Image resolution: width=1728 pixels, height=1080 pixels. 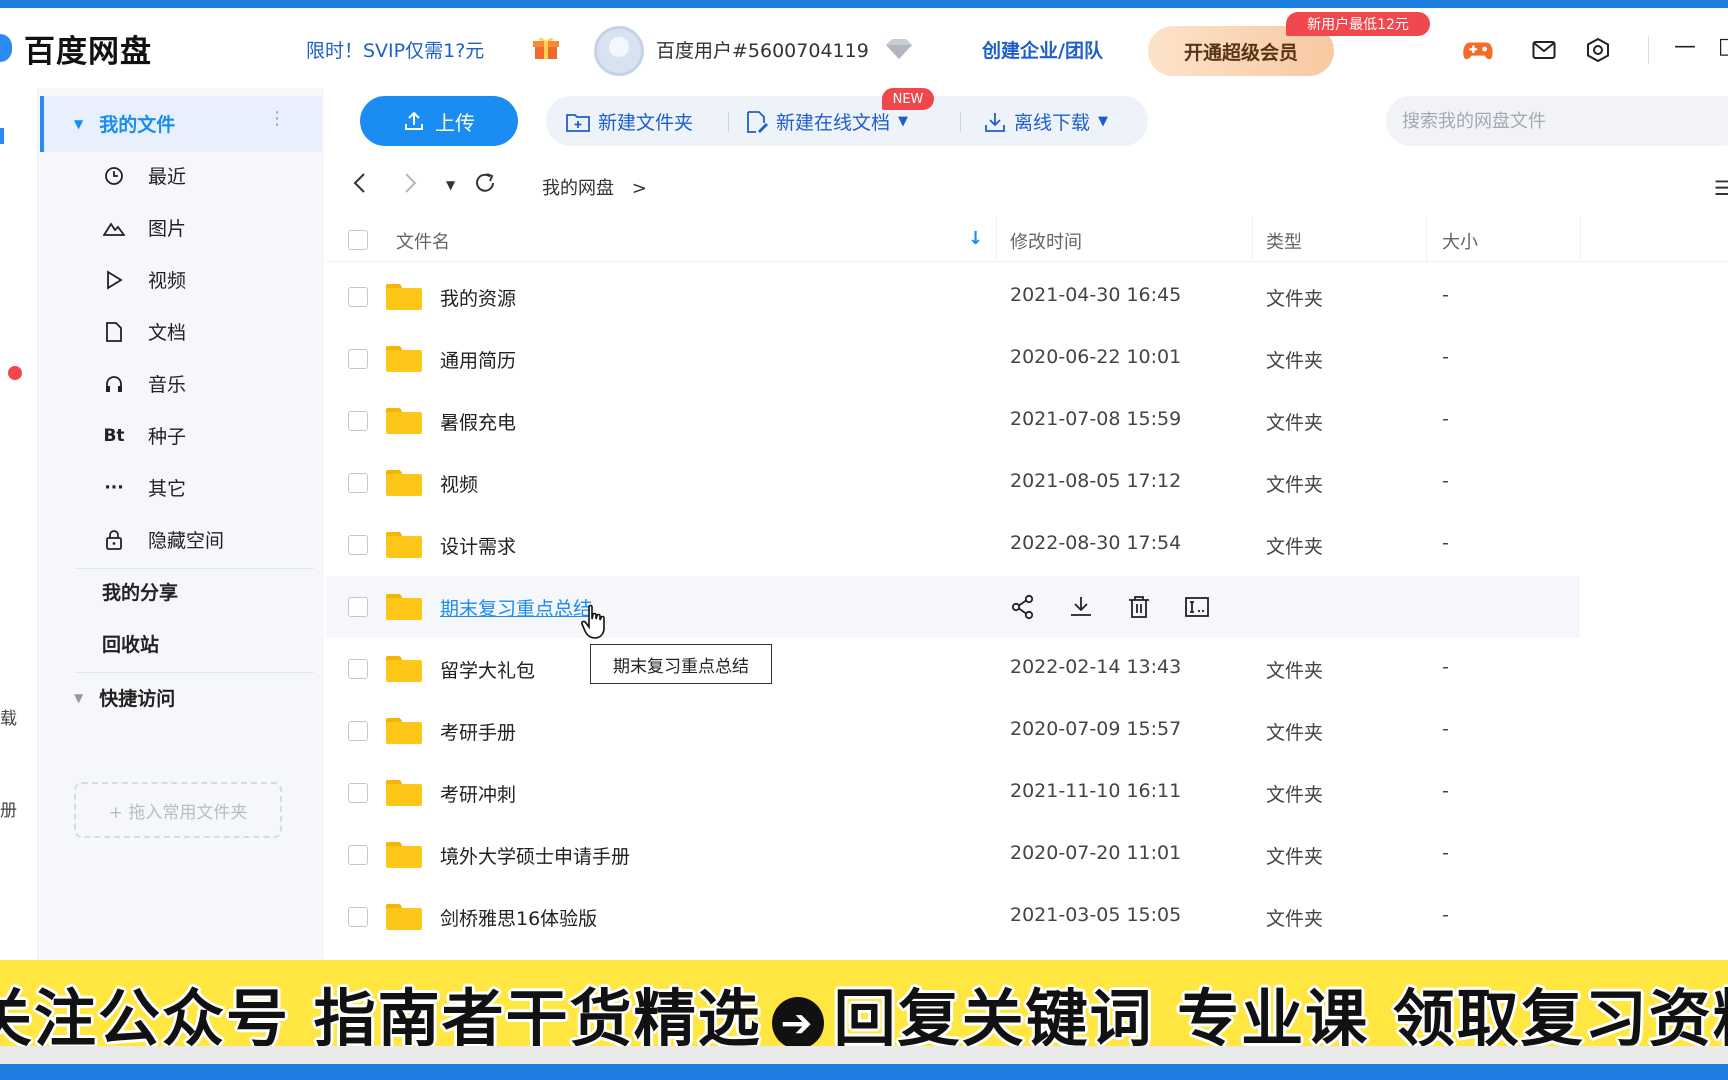 I want to click on table-row: 暑假充电 2021-07-08 15:59 文件夹 -, so click(x=953, y=421).